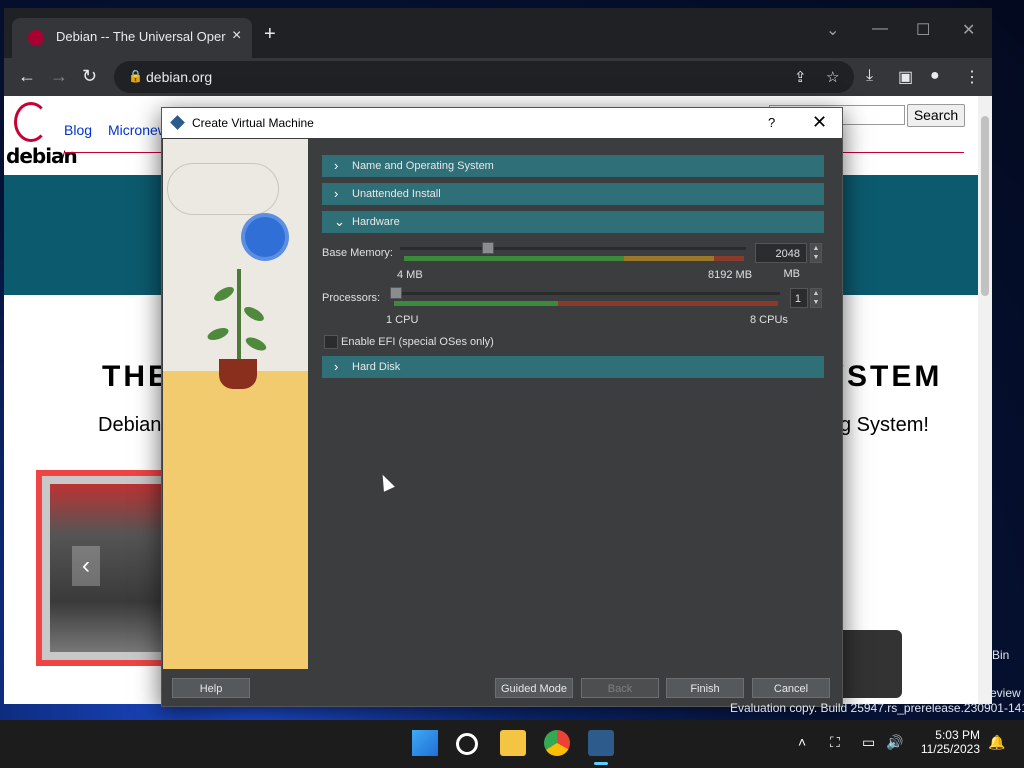 Image resolution: width=1024 pixels, height=768 pixels. I want to click on clock-date: 11/25/2023, so click(950, 749).